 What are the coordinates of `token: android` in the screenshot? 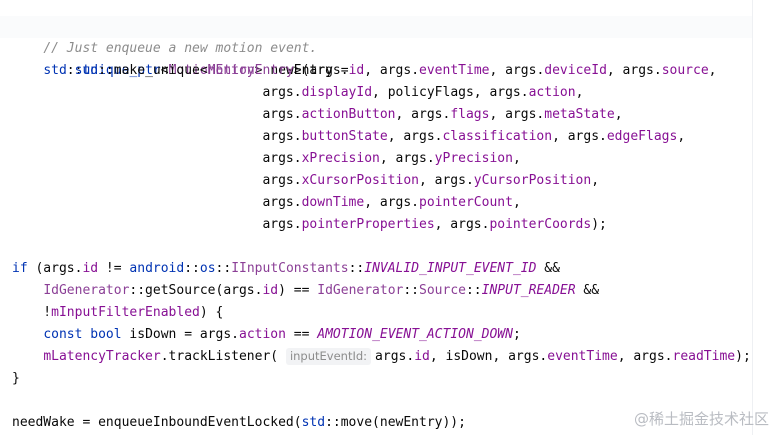 It's located at (157, 268).